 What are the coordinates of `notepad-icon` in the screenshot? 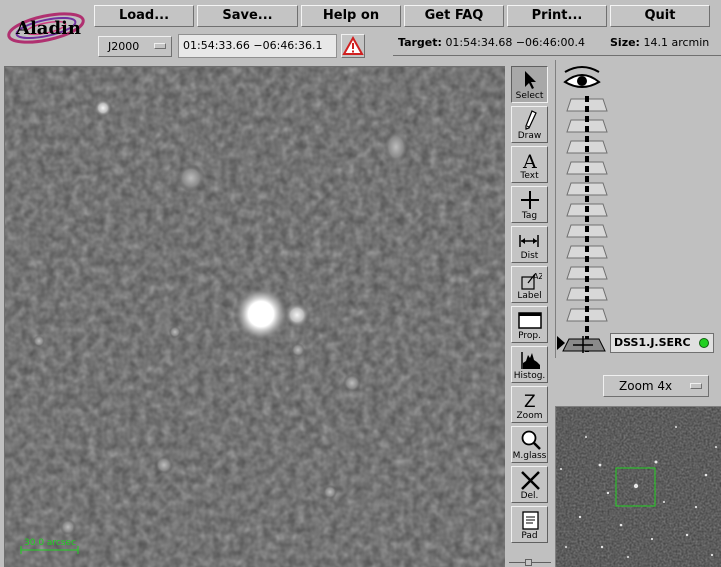 It's located at (530, 520).